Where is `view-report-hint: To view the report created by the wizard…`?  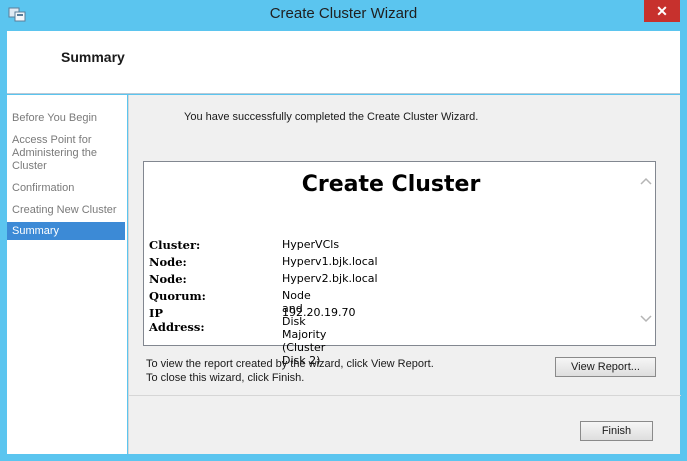
view-report-hint: To view the report created by the wizard… is located at coordinates (290, 364).